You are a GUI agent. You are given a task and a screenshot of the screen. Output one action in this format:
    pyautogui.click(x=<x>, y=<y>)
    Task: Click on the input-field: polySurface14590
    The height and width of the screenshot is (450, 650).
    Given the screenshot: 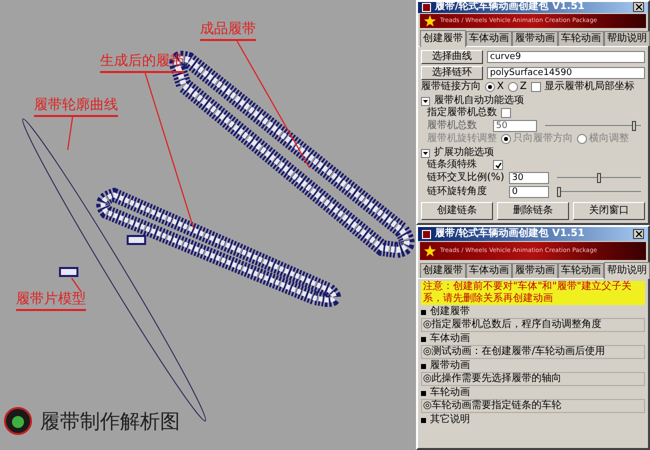 What is the action you would take?
    pyautogui.click(x=566, y=73)
    